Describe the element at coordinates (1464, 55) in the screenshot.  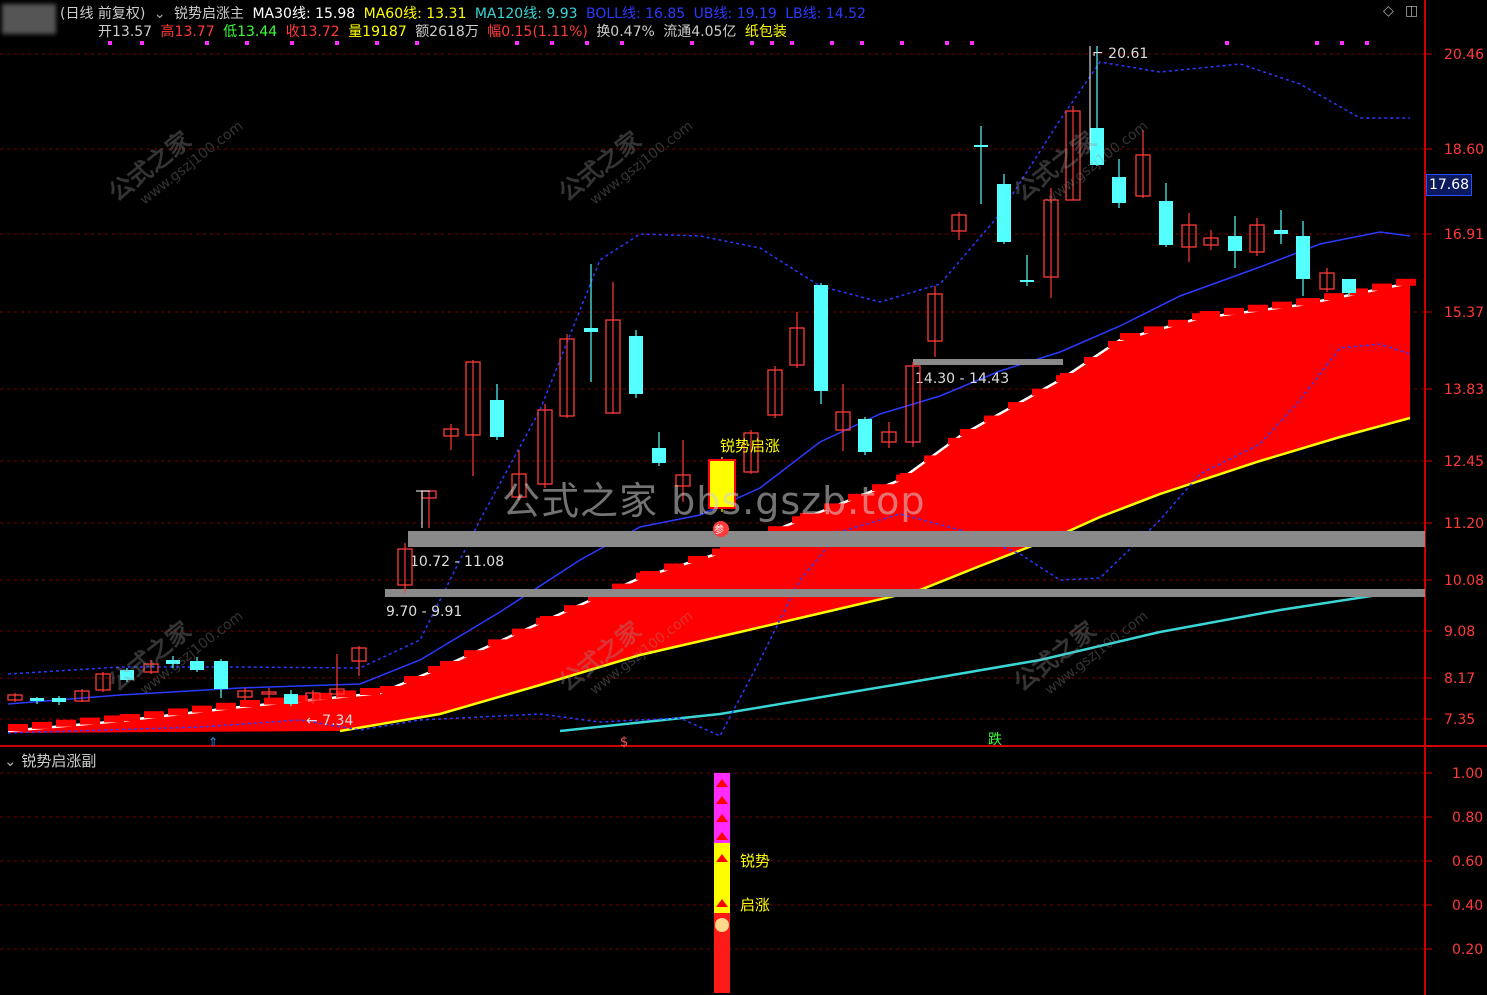
I see `price-tick-label: 20.46` at that location.